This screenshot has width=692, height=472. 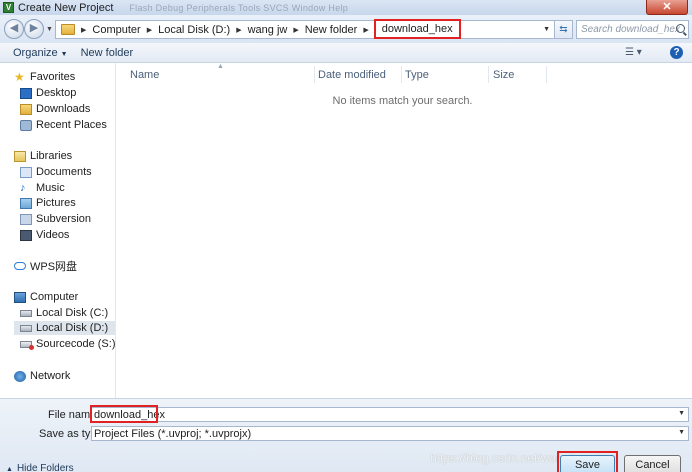 I want to click on nav-favorites: ★ Favorites, so click(x=44, y=77).